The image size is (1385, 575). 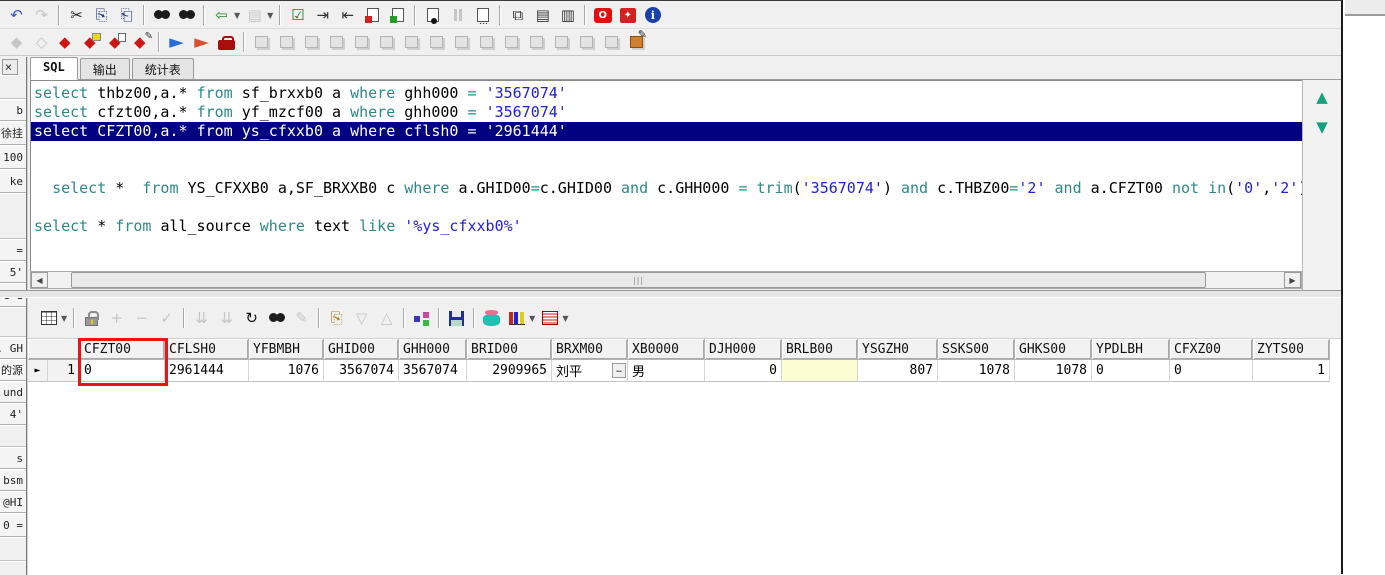 What do you see at coordinates (1322, 97) in the screenshot?
I see `scroll-up-icon: ▲` at bounding box center [1322, 97].